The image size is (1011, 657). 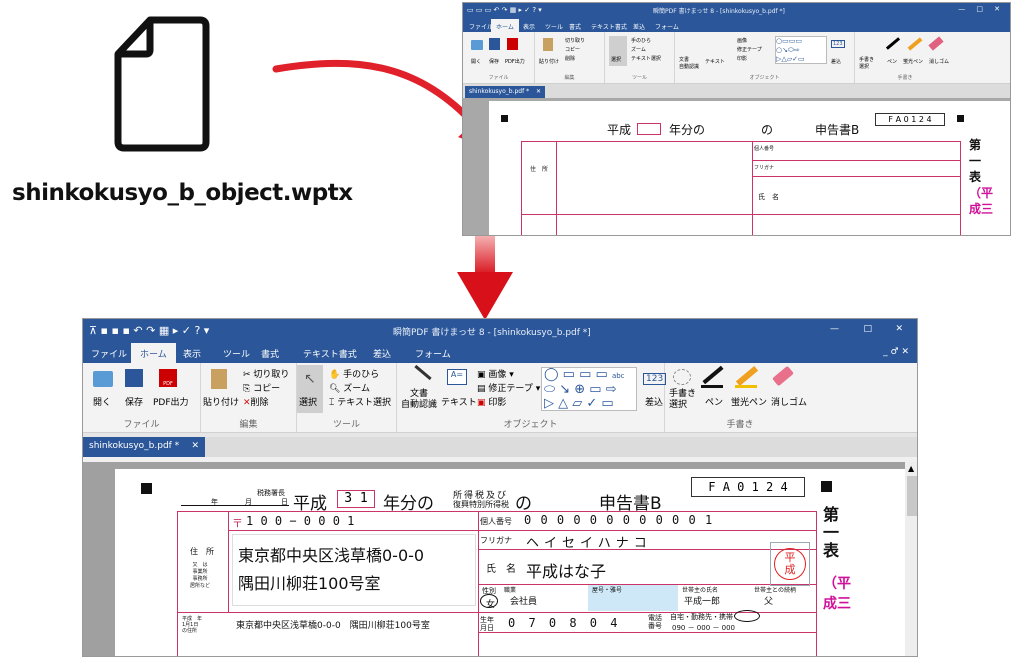 I want to click on copy-button: ⎘ コピー, so click(x=261, y=387).